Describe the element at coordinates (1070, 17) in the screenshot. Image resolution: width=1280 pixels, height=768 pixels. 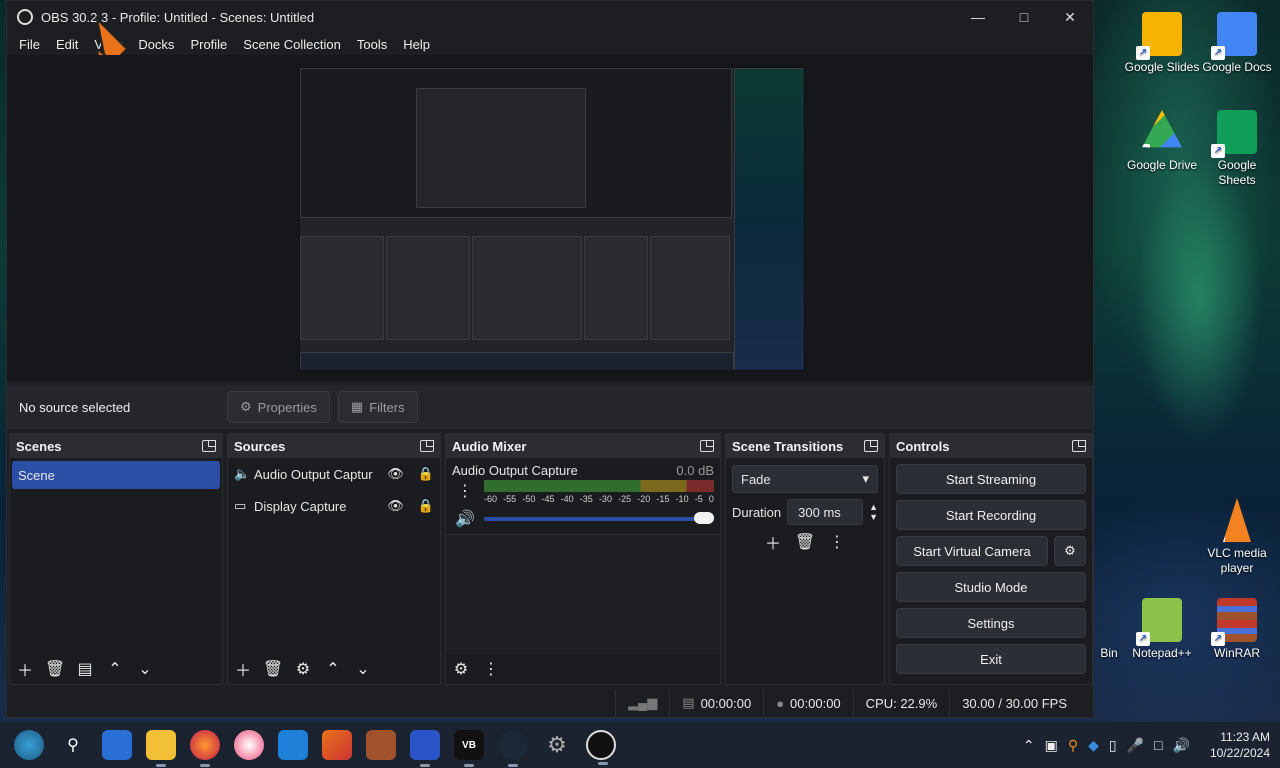
I see `close-button: ✕` at that location.